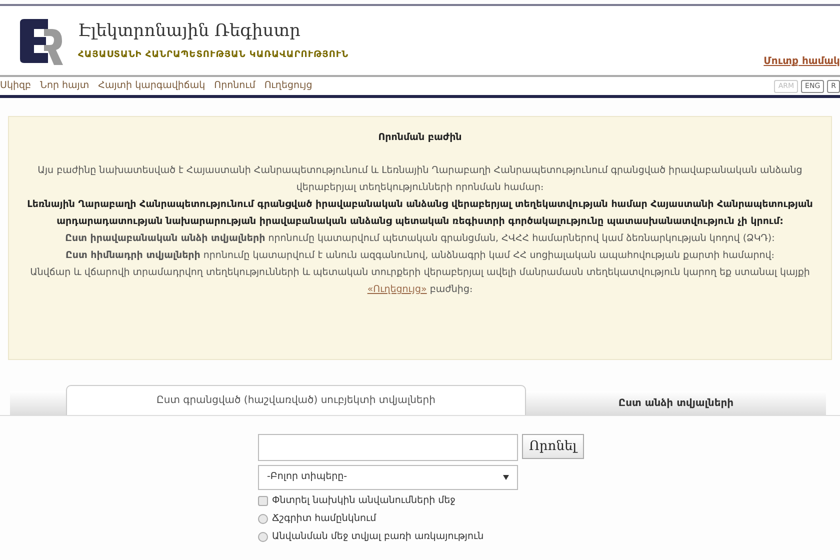  What do you see at coordinates (65, 86) in the screenshot?
I see `nav-link: Նոր հայտ` at bounding box center [65, 86].